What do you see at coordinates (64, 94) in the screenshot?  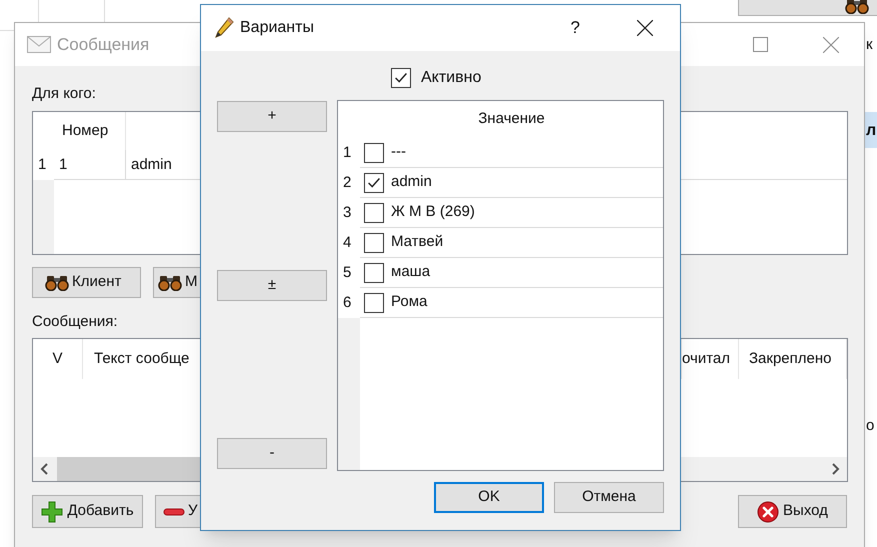 I see `field-label: Для кого:` at bounding box center [64, 94].